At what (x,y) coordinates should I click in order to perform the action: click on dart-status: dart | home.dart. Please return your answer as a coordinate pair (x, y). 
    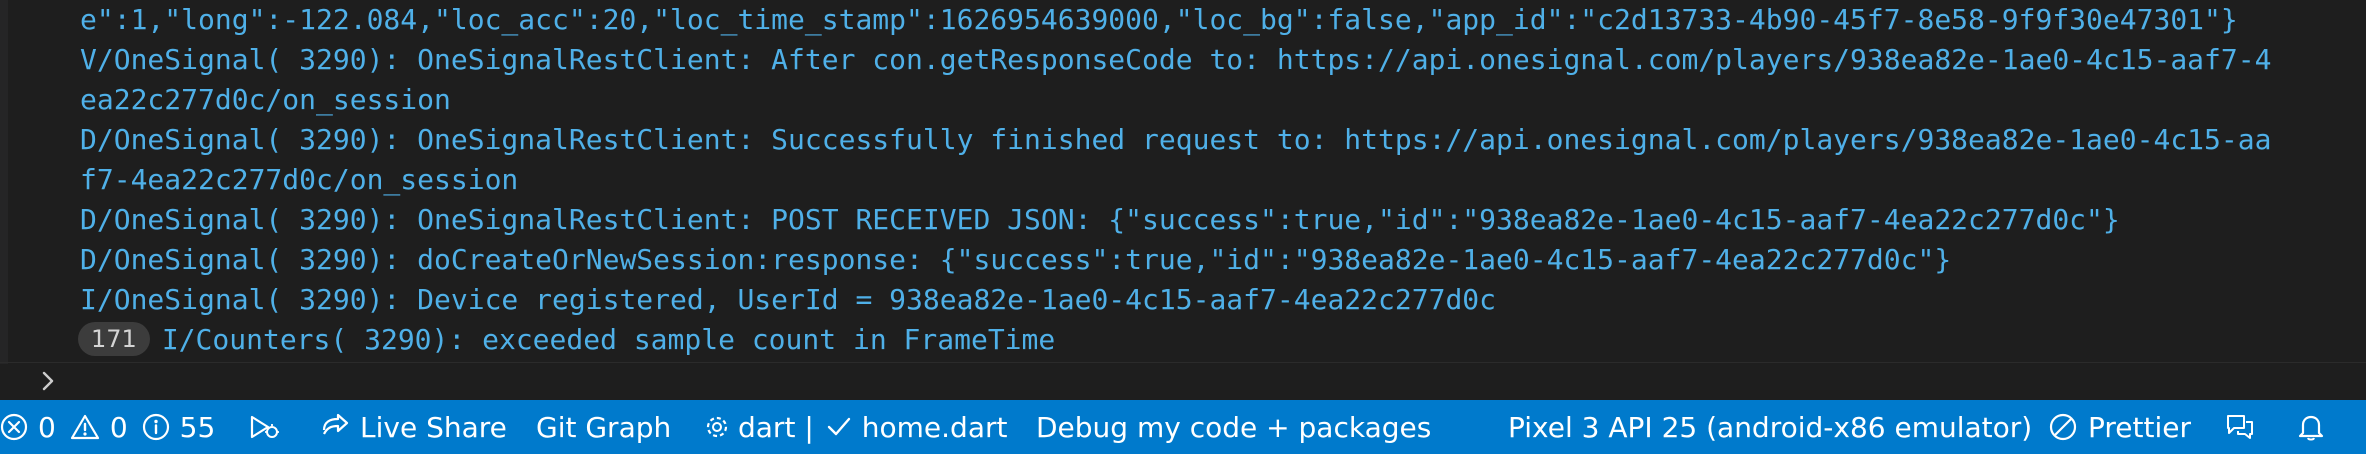
    Looking at the image, I should click on (854, 427).